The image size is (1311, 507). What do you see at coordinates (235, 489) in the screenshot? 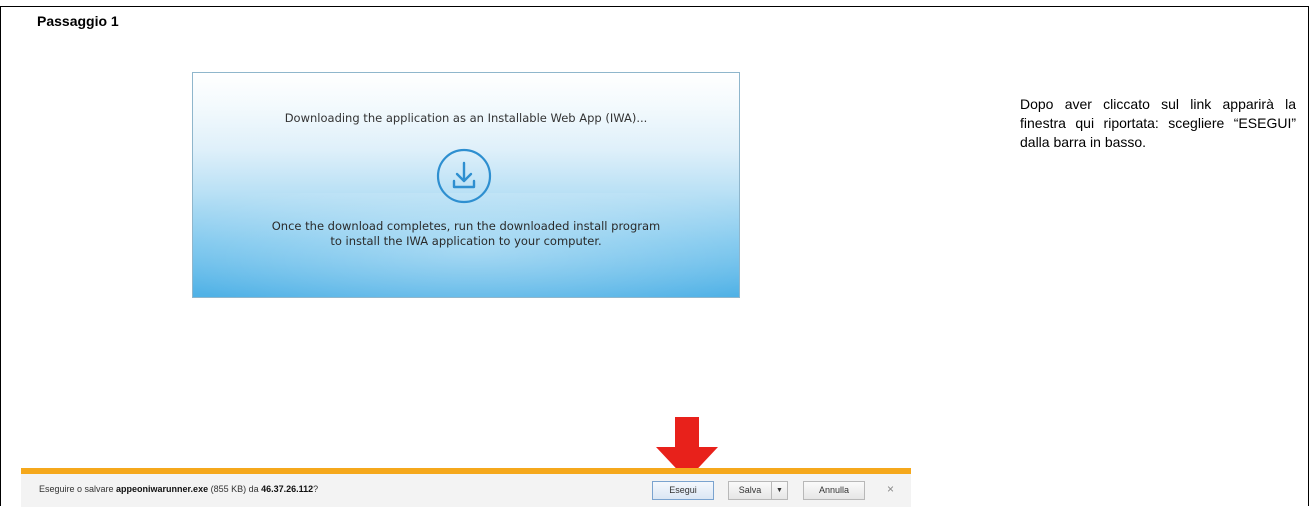
I see `file-size: (855 KB) da` at bounding box center [235, 489].